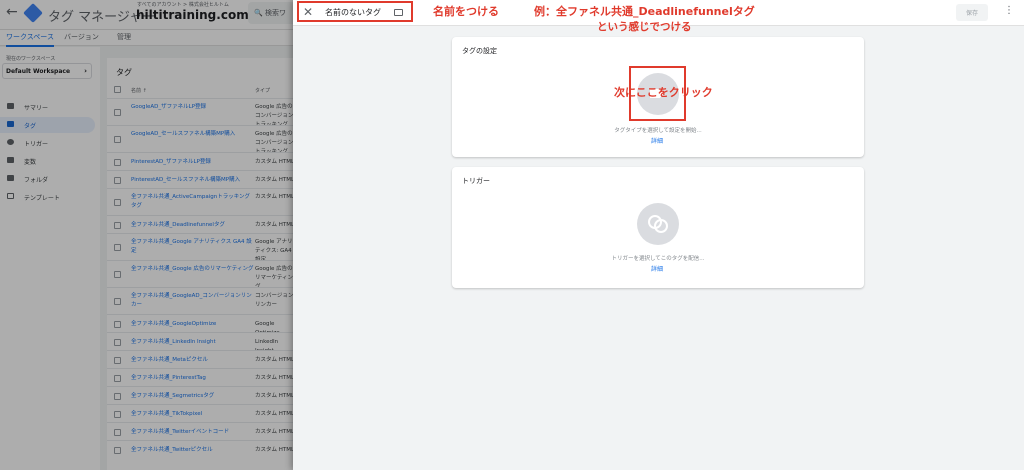 Image resolution: width=1024 pixels, height=470 pixels. Describe the element at coordinates (479, 51) in the screenshot. I see `tag-config-title: タグの設定` at that location.